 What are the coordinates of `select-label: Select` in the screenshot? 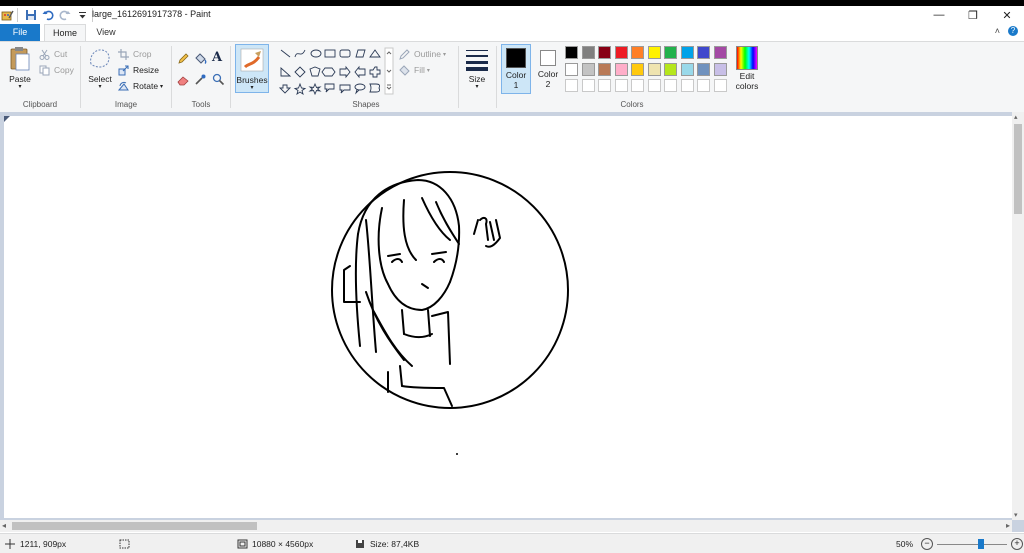 It's located at (100, 79).